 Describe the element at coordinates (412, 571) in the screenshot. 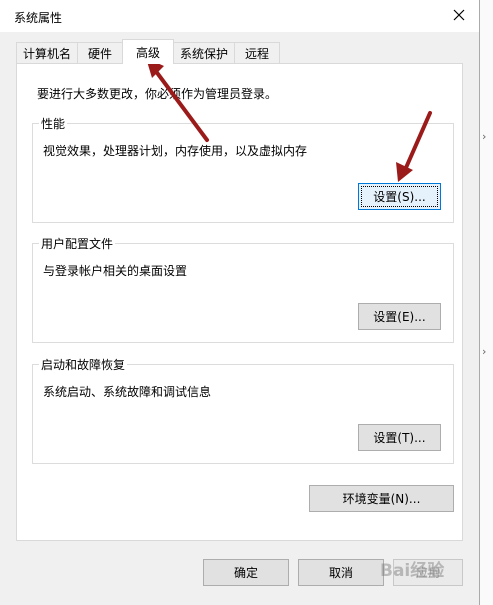

I see `watermark-text: Bai经验` at that location.